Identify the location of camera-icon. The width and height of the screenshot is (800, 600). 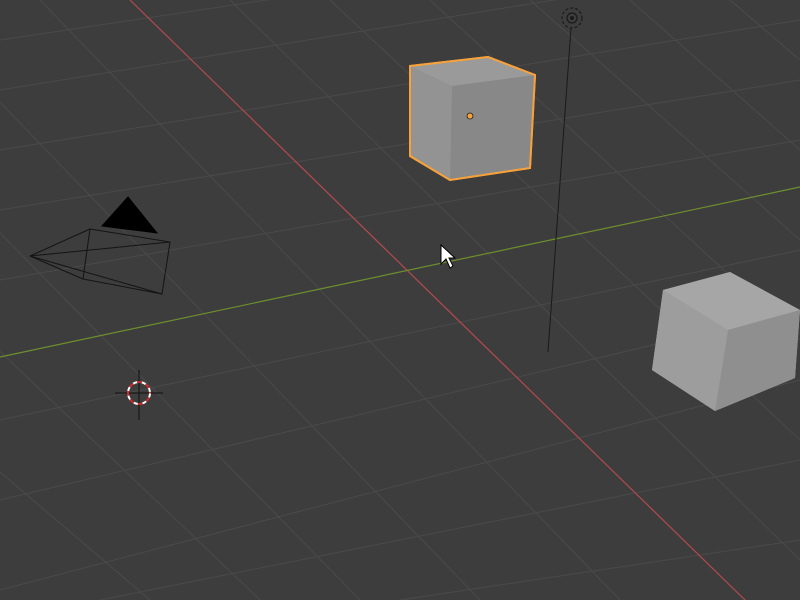
(100, 245).